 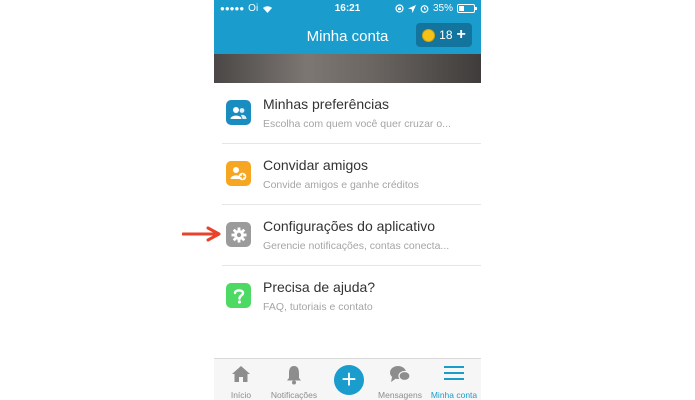 What do you see at coordinates (294, 375) in the screenshot?
I see `bell-icon` at bounding box center [294, 375].